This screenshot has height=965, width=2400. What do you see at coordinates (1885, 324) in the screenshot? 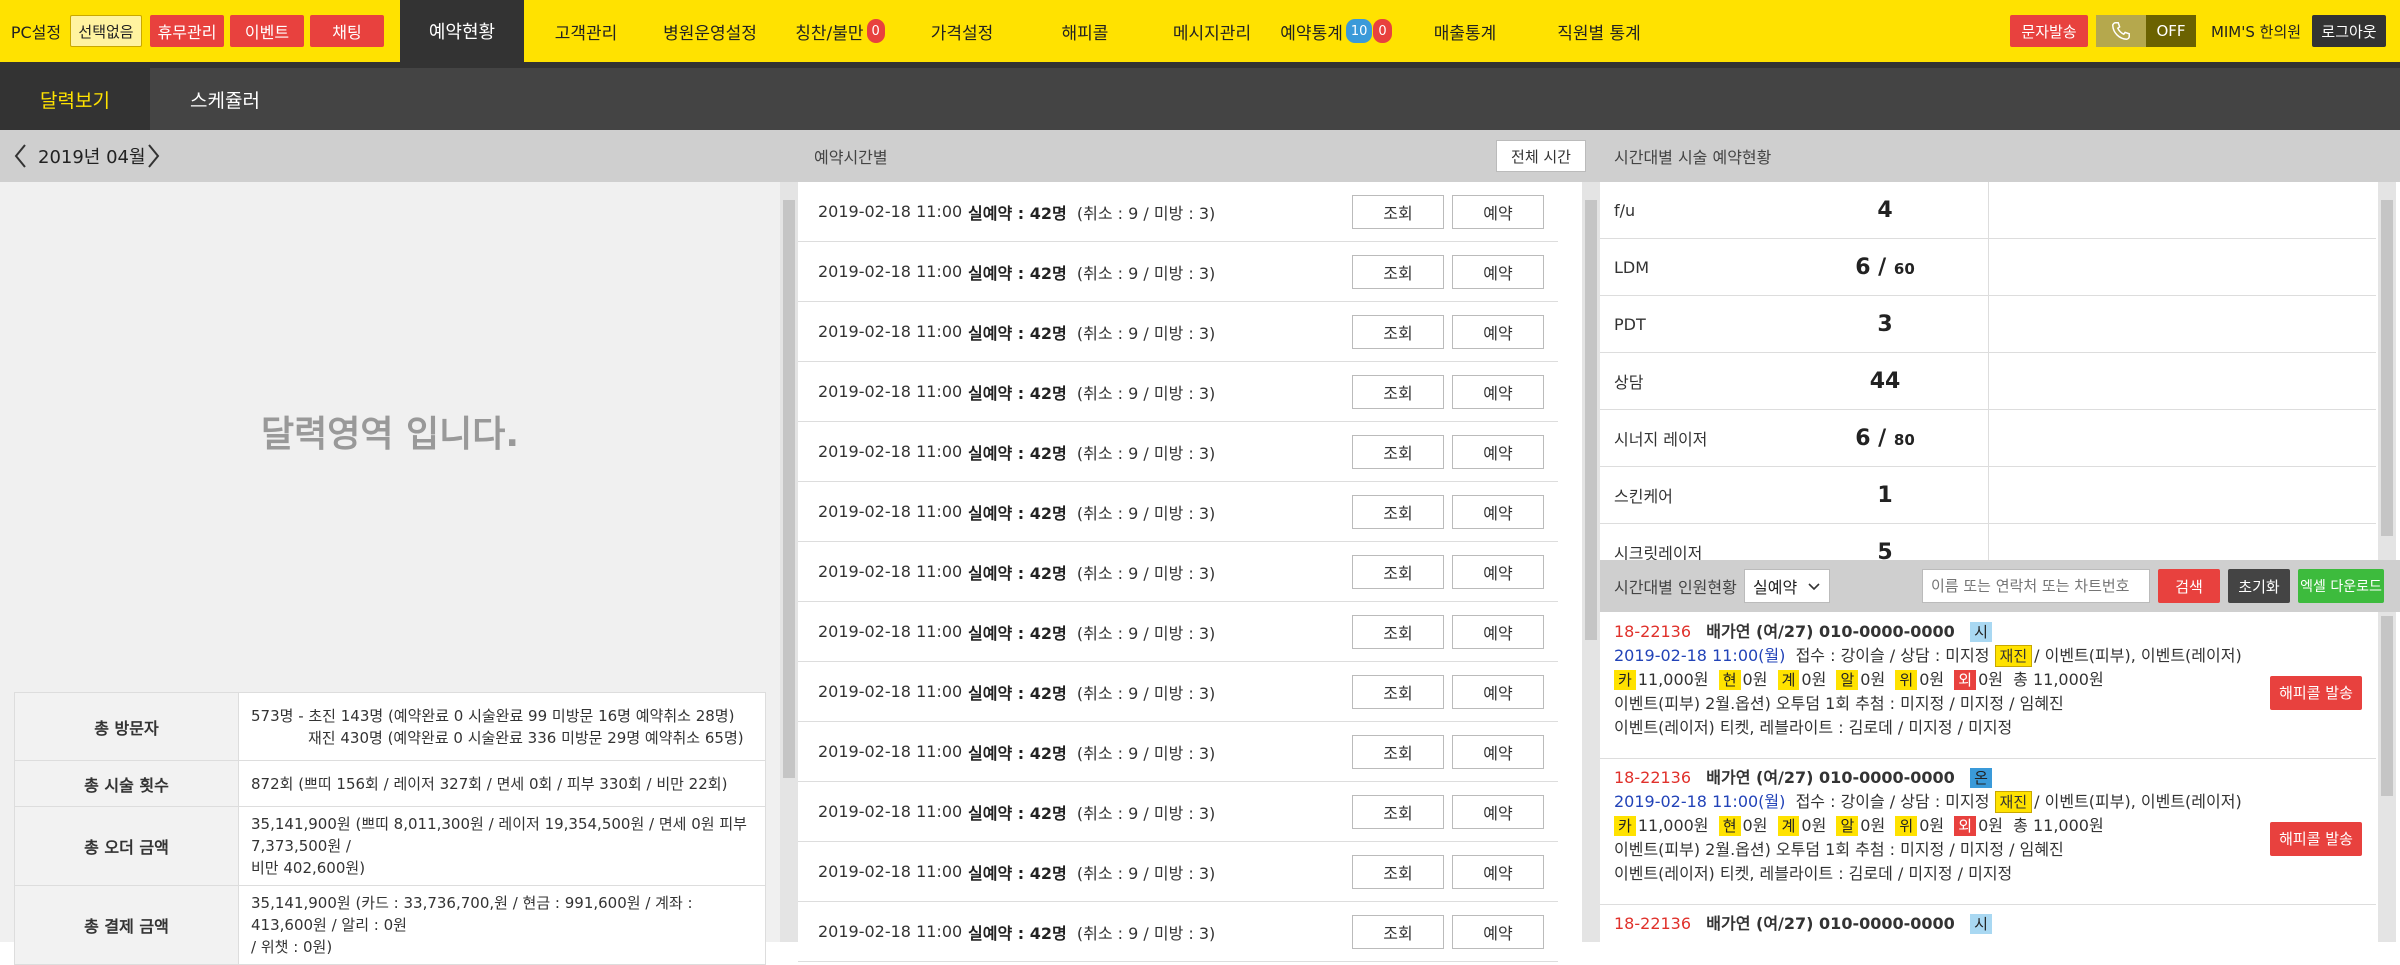
I see `count-value: 3` at bounding box center [1885, 324].